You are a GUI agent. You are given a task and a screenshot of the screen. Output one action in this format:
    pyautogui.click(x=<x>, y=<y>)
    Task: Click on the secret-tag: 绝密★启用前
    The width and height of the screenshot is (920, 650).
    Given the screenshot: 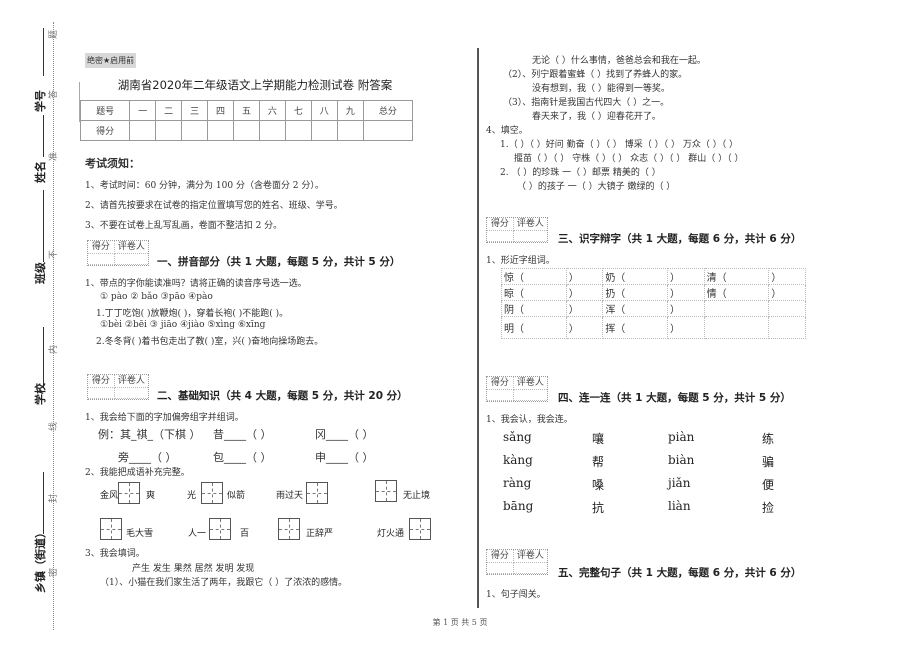 What is the action you would take?
    pyautogui.click(x=111, y=60)
    